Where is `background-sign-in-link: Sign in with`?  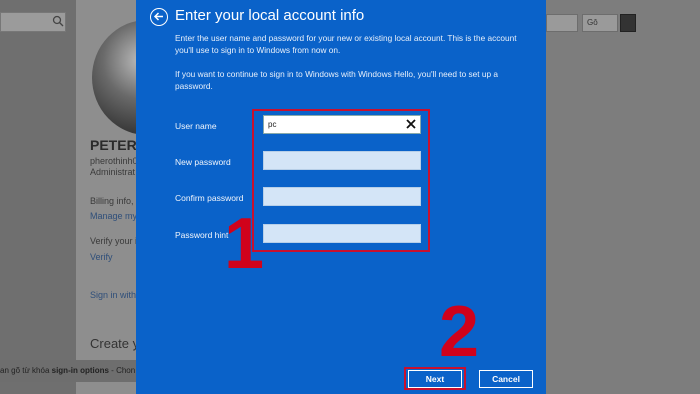
background-sign-in-link: Sign in with is located at coordinates (113, 295).